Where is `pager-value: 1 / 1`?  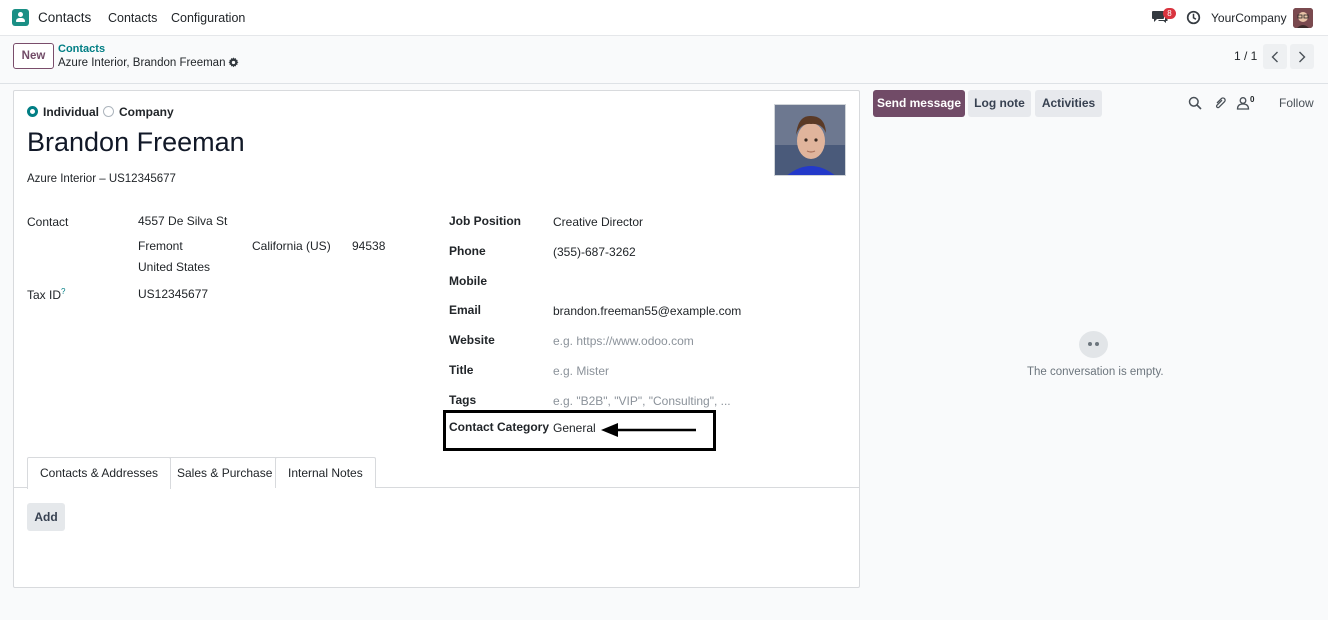
pager-value: 1 / 1 is located at coordinates (1245, 56).